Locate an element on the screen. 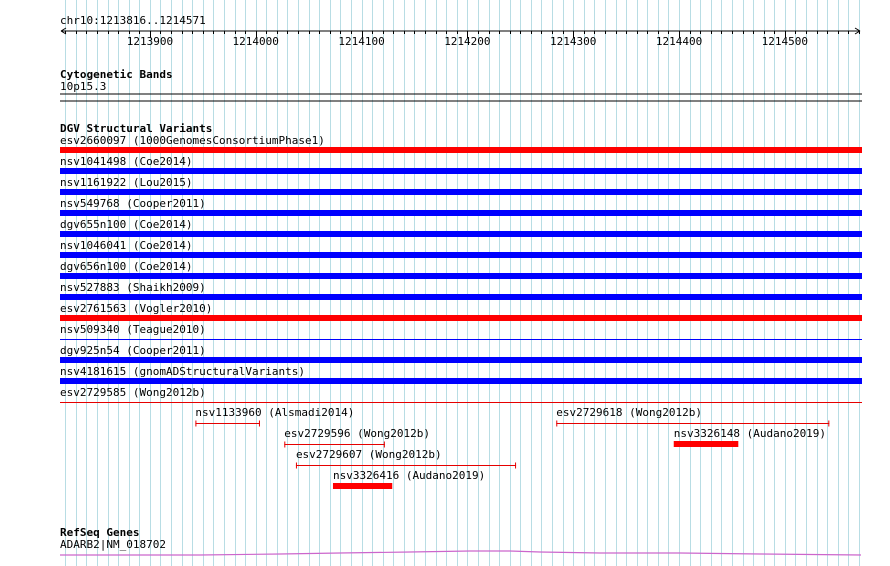  variant-label: nsv1133960 (Alsmadi2014) is located at coordinates (274, 412).